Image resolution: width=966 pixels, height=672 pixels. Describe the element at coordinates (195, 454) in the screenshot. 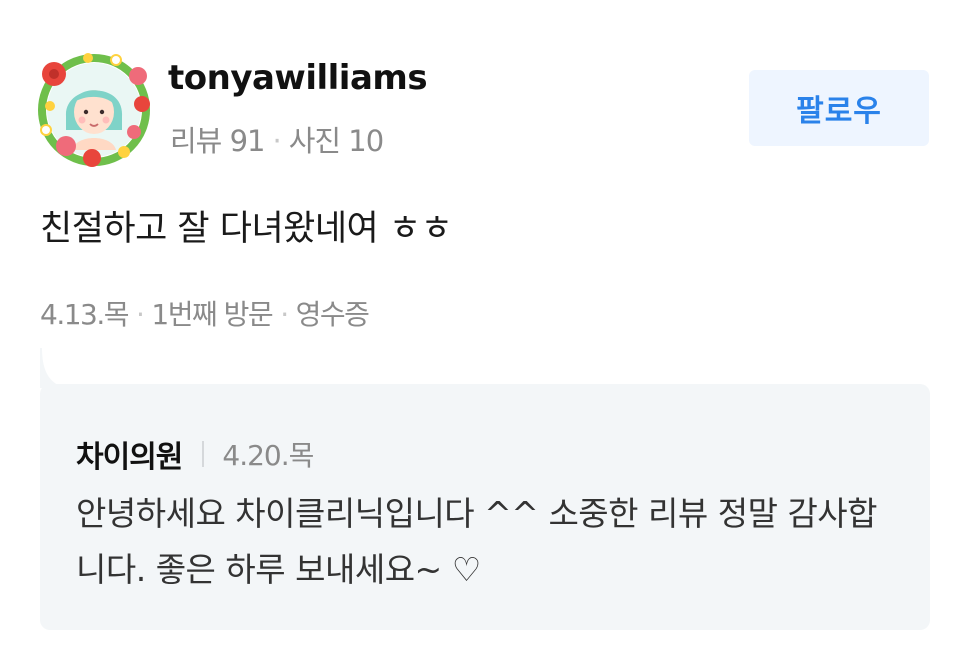

I see `reply-header: 차이의원 4.20.목` at that location.